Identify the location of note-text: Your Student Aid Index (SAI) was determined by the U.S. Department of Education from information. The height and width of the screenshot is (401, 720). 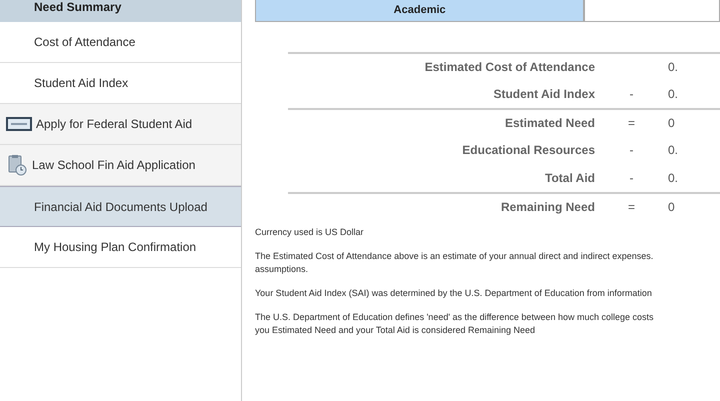
(454, 293).